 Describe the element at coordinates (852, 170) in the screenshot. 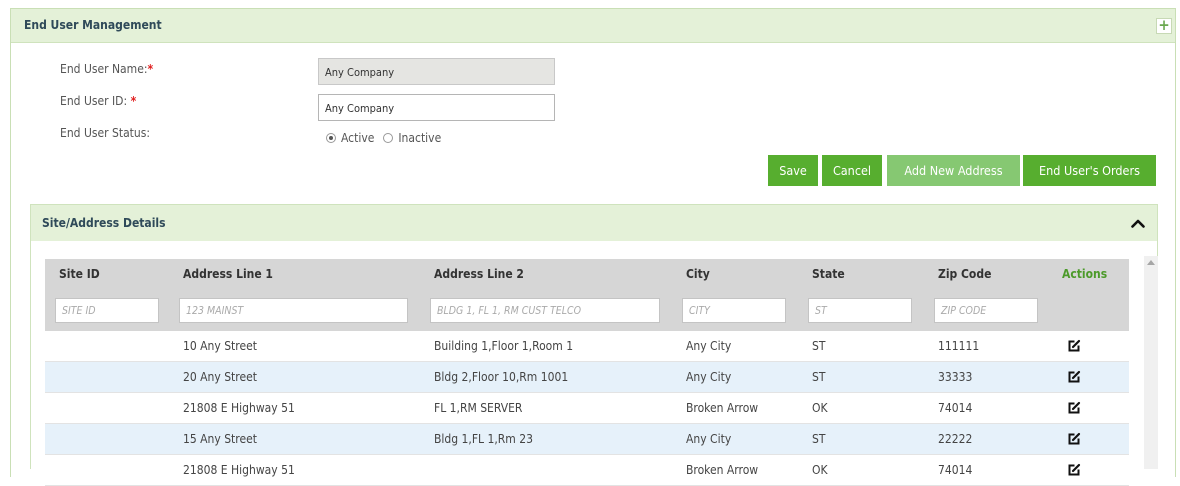

I see `cancel-button: Cancel` at that location.